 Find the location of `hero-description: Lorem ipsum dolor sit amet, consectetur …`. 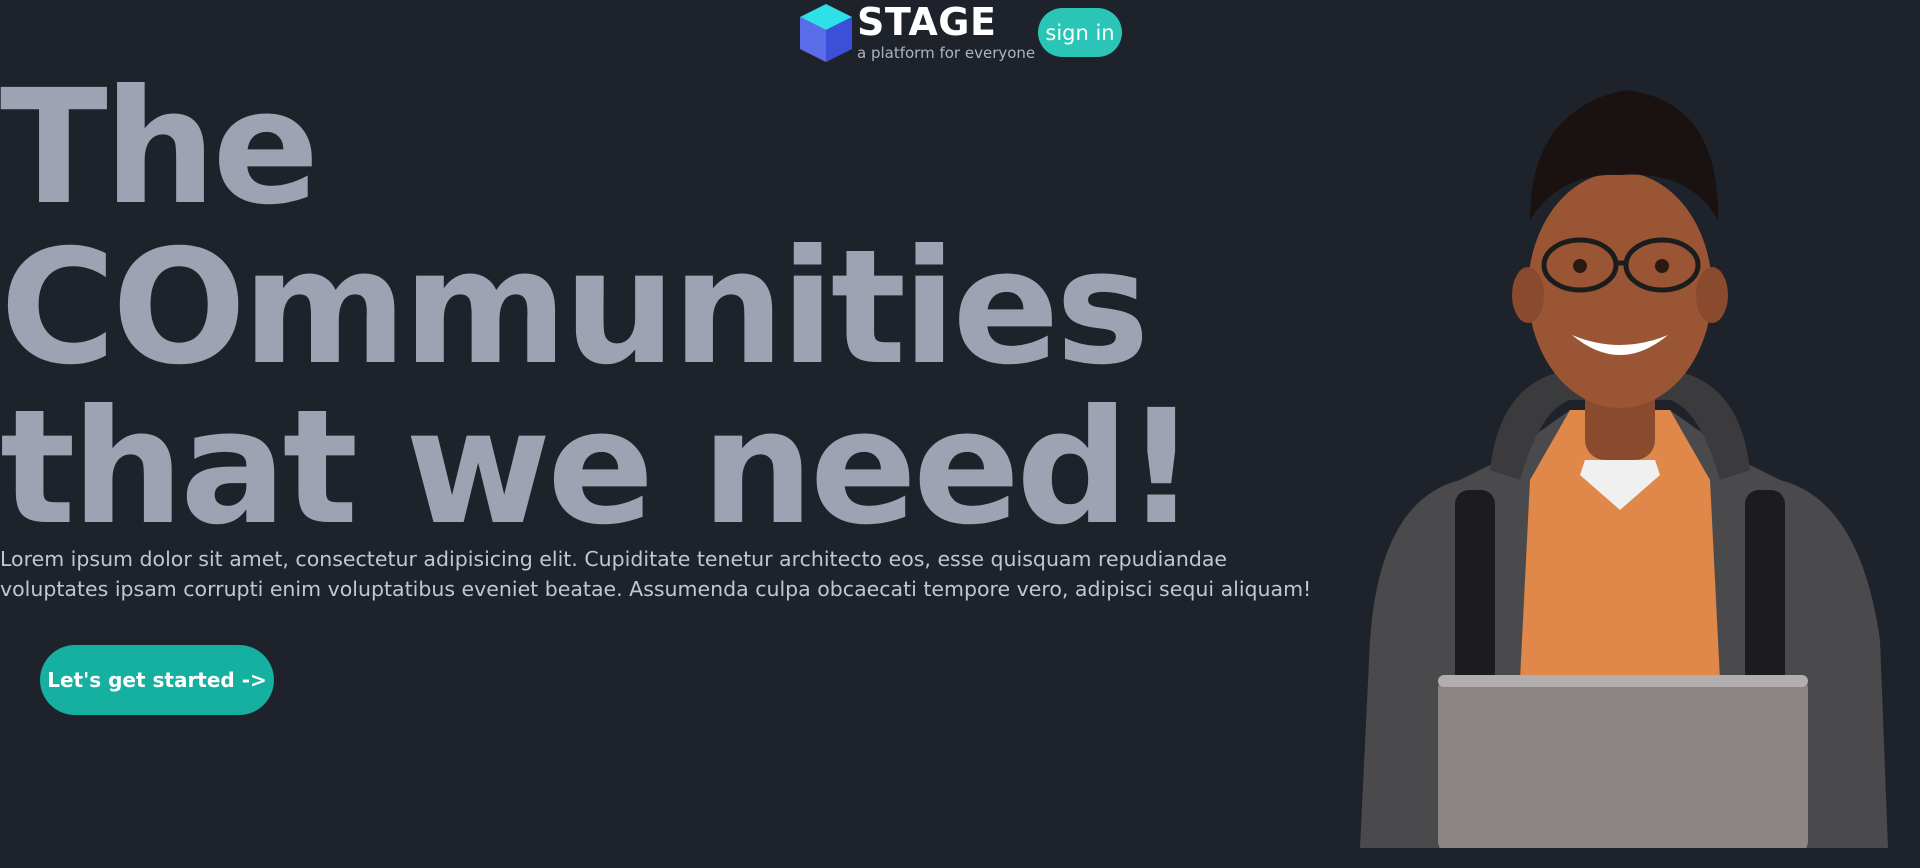

hero-description: Lorem ipsum dolor sit amet, consectetur … is located at coordinates (656, 574).